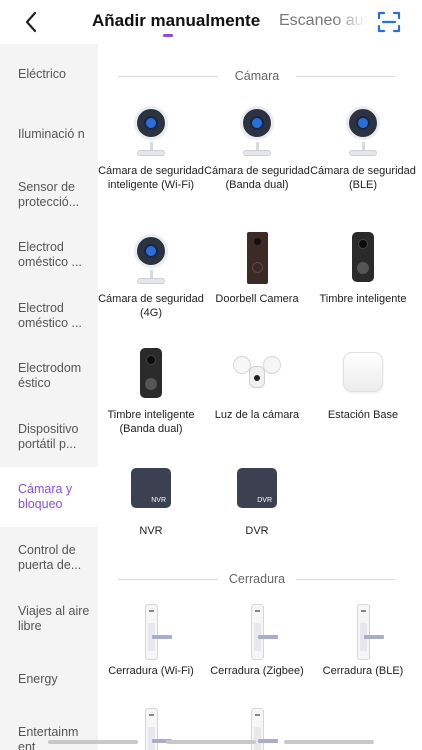 The image size is (422, 750). Describe the element at coordinates (176, 21) in the screenshot. I see `tab-add-manually: Añadir manualmente` at that location.